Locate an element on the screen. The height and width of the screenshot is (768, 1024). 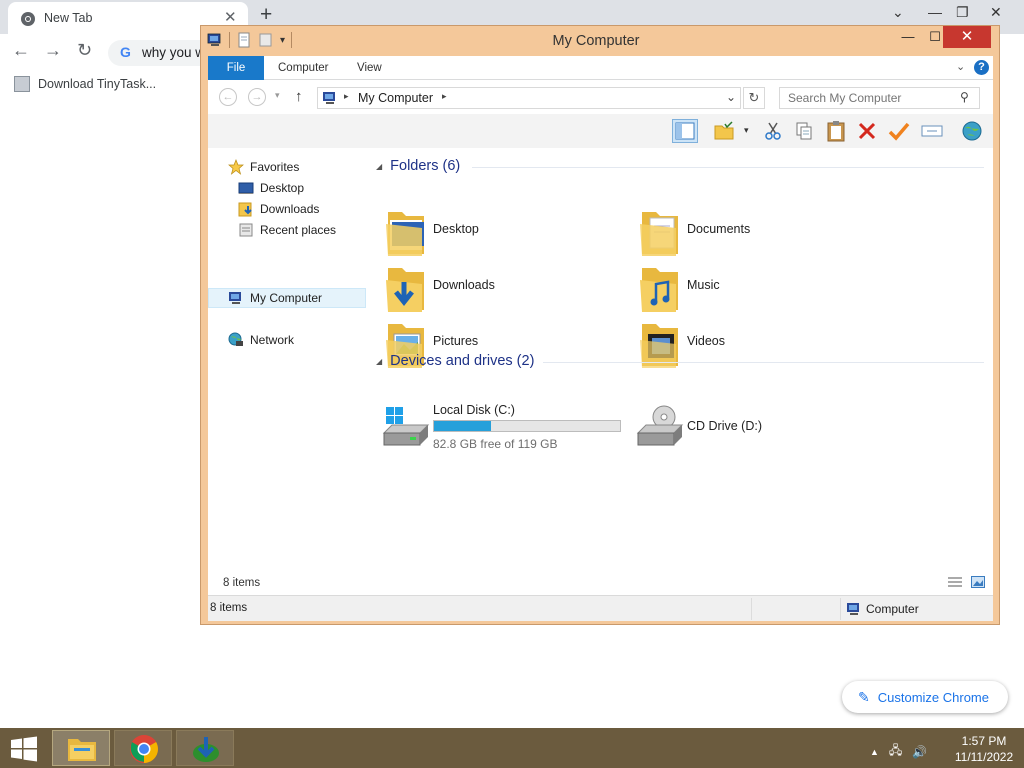
nav-my-computer: My Computer is located at coordinates (287, 298).